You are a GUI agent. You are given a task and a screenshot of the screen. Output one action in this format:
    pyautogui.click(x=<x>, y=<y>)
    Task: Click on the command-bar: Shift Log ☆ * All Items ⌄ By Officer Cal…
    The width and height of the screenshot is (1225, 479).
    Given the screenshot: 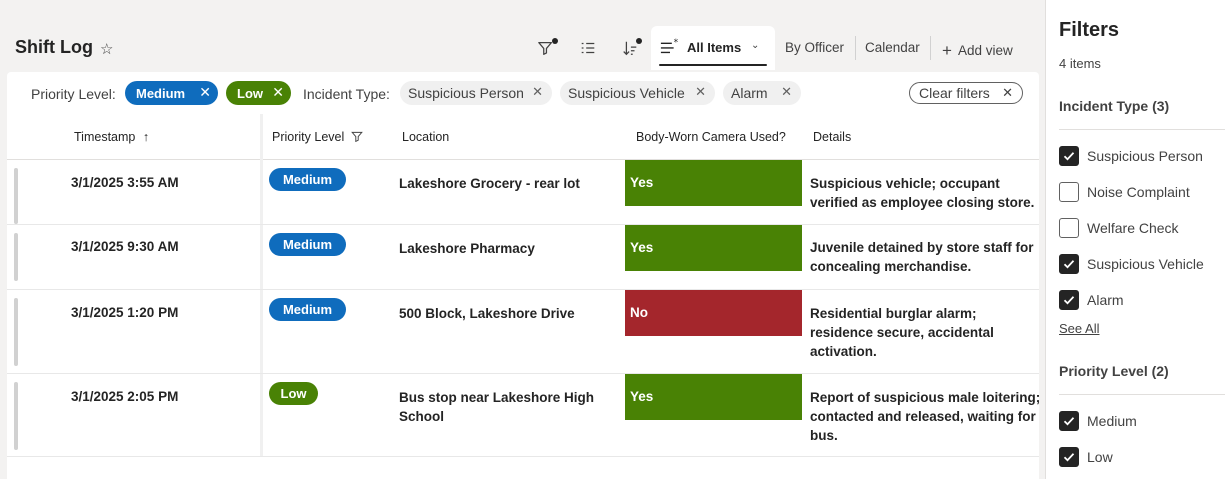 What is the action you would take?
    pyautogui.click(x=522, y=36)
    